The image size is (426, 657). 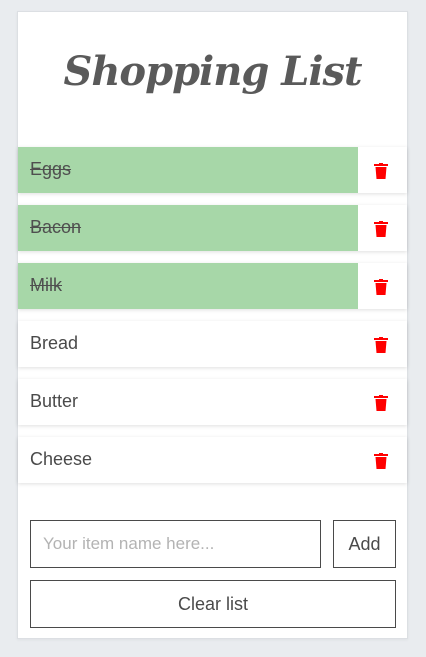 I want to click on item-label-area: Butter, so click(x=188, y=402).